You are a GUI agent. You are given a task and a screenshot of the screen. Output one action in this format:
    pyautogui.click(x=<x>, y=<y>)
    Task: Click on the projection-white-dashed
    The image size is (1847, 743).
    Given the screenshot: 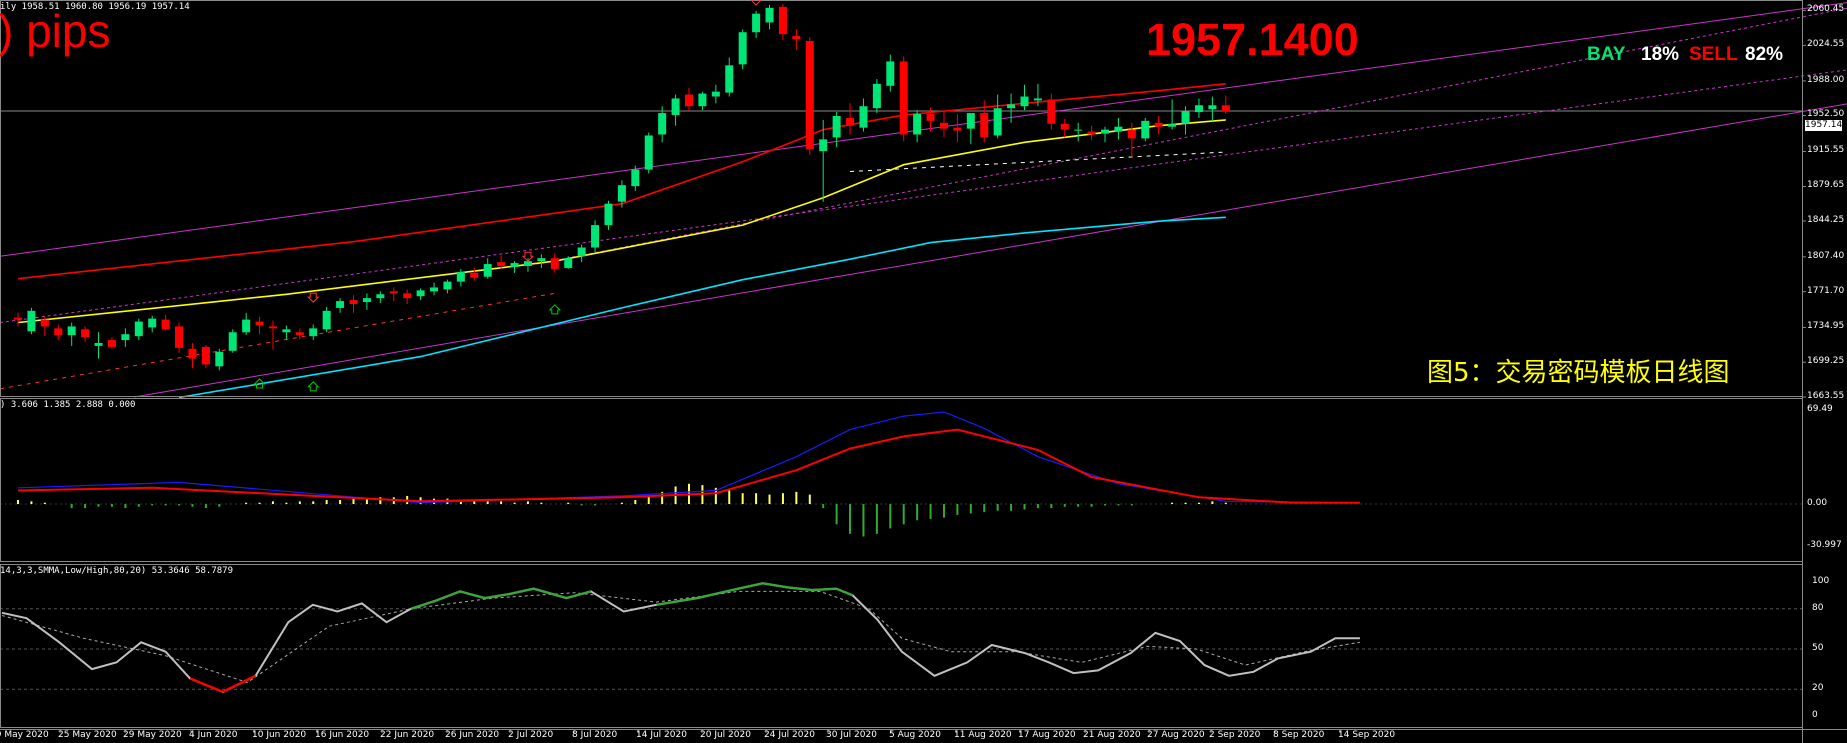 What is the action you would take?
    pyautogui.click(x=1038, y=162)
    